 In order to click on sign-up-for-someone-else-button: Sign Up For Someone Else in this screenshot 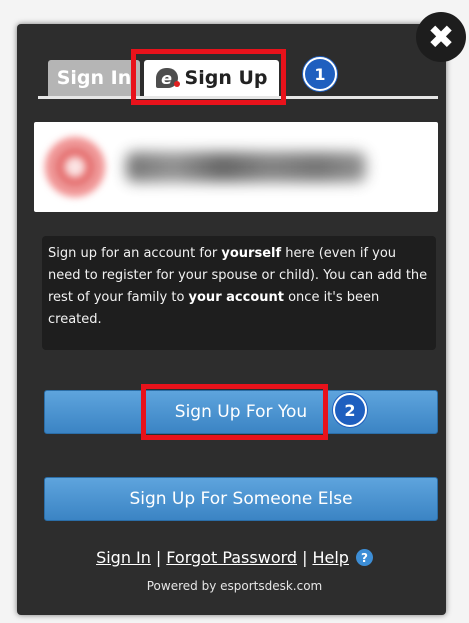, I will do `click(241, 499)`.